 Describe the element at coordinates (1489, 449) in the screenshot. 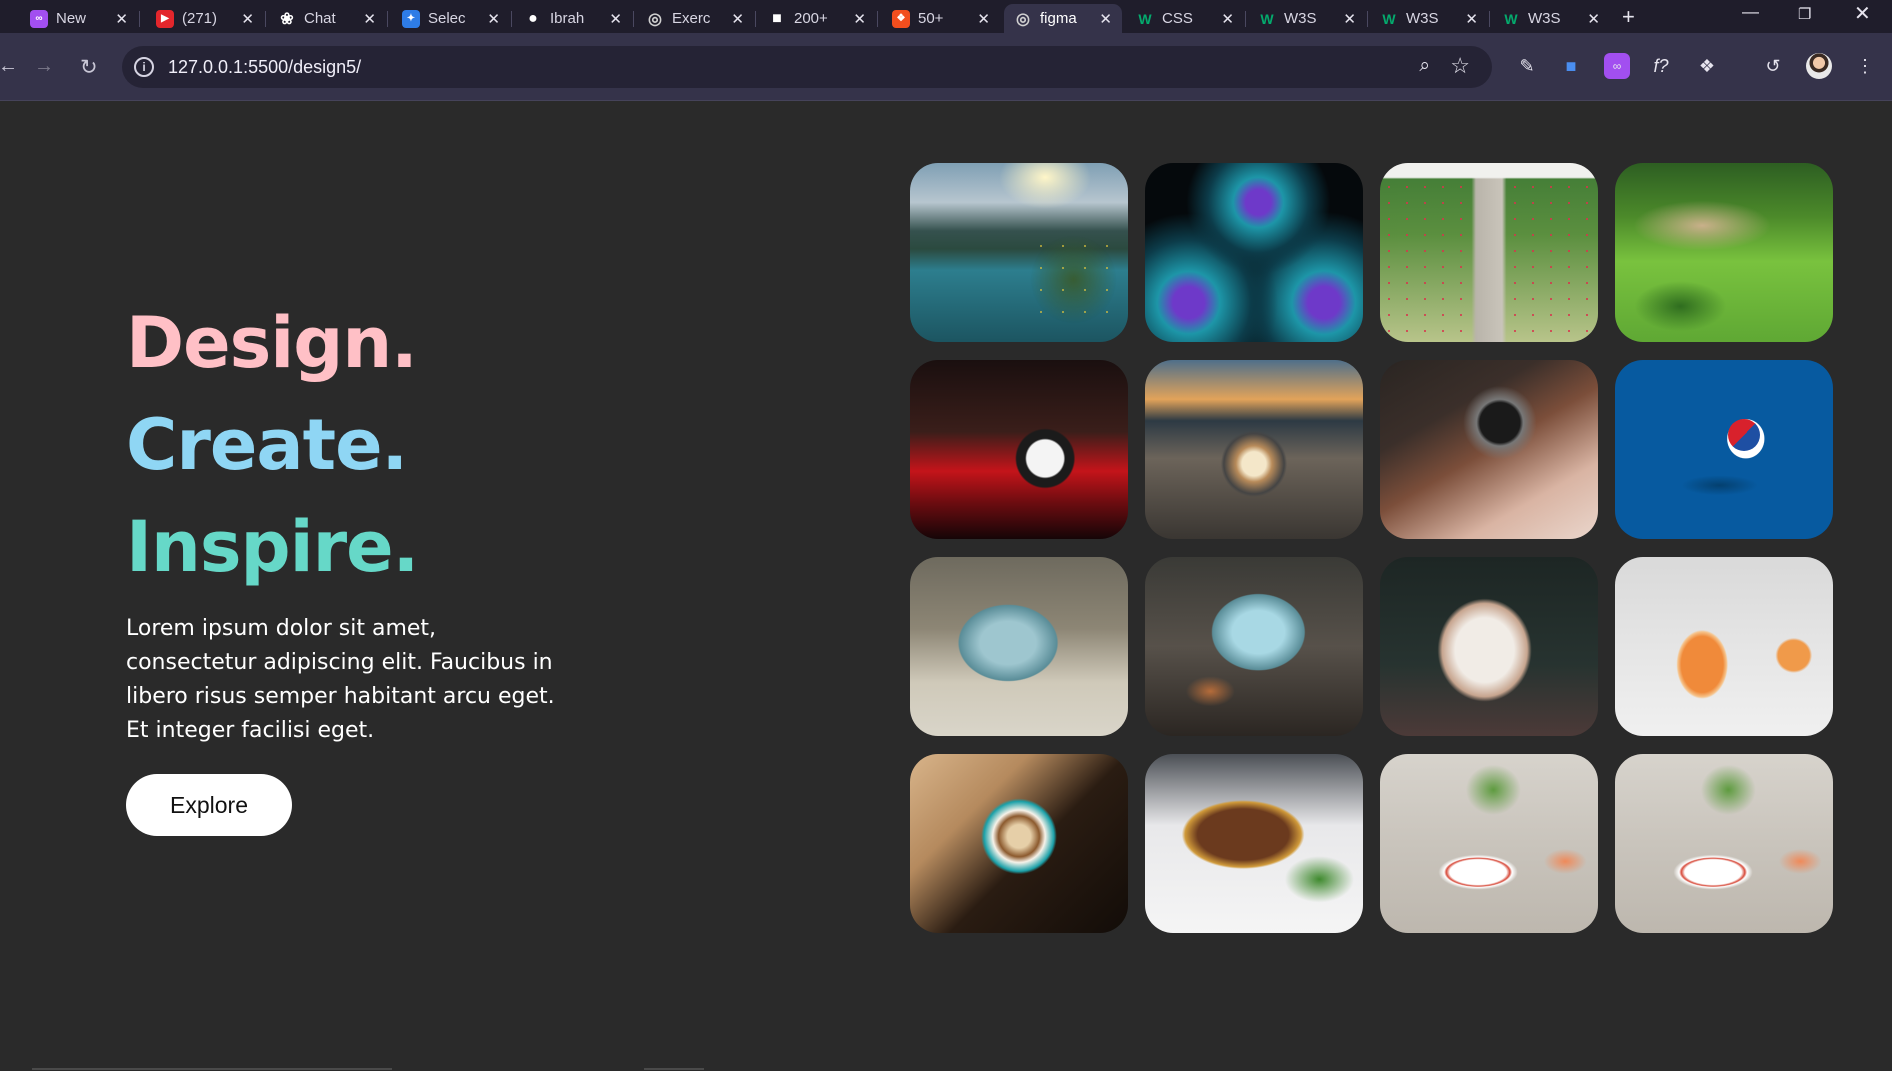

I see `photo-vintage-camera` at that location.